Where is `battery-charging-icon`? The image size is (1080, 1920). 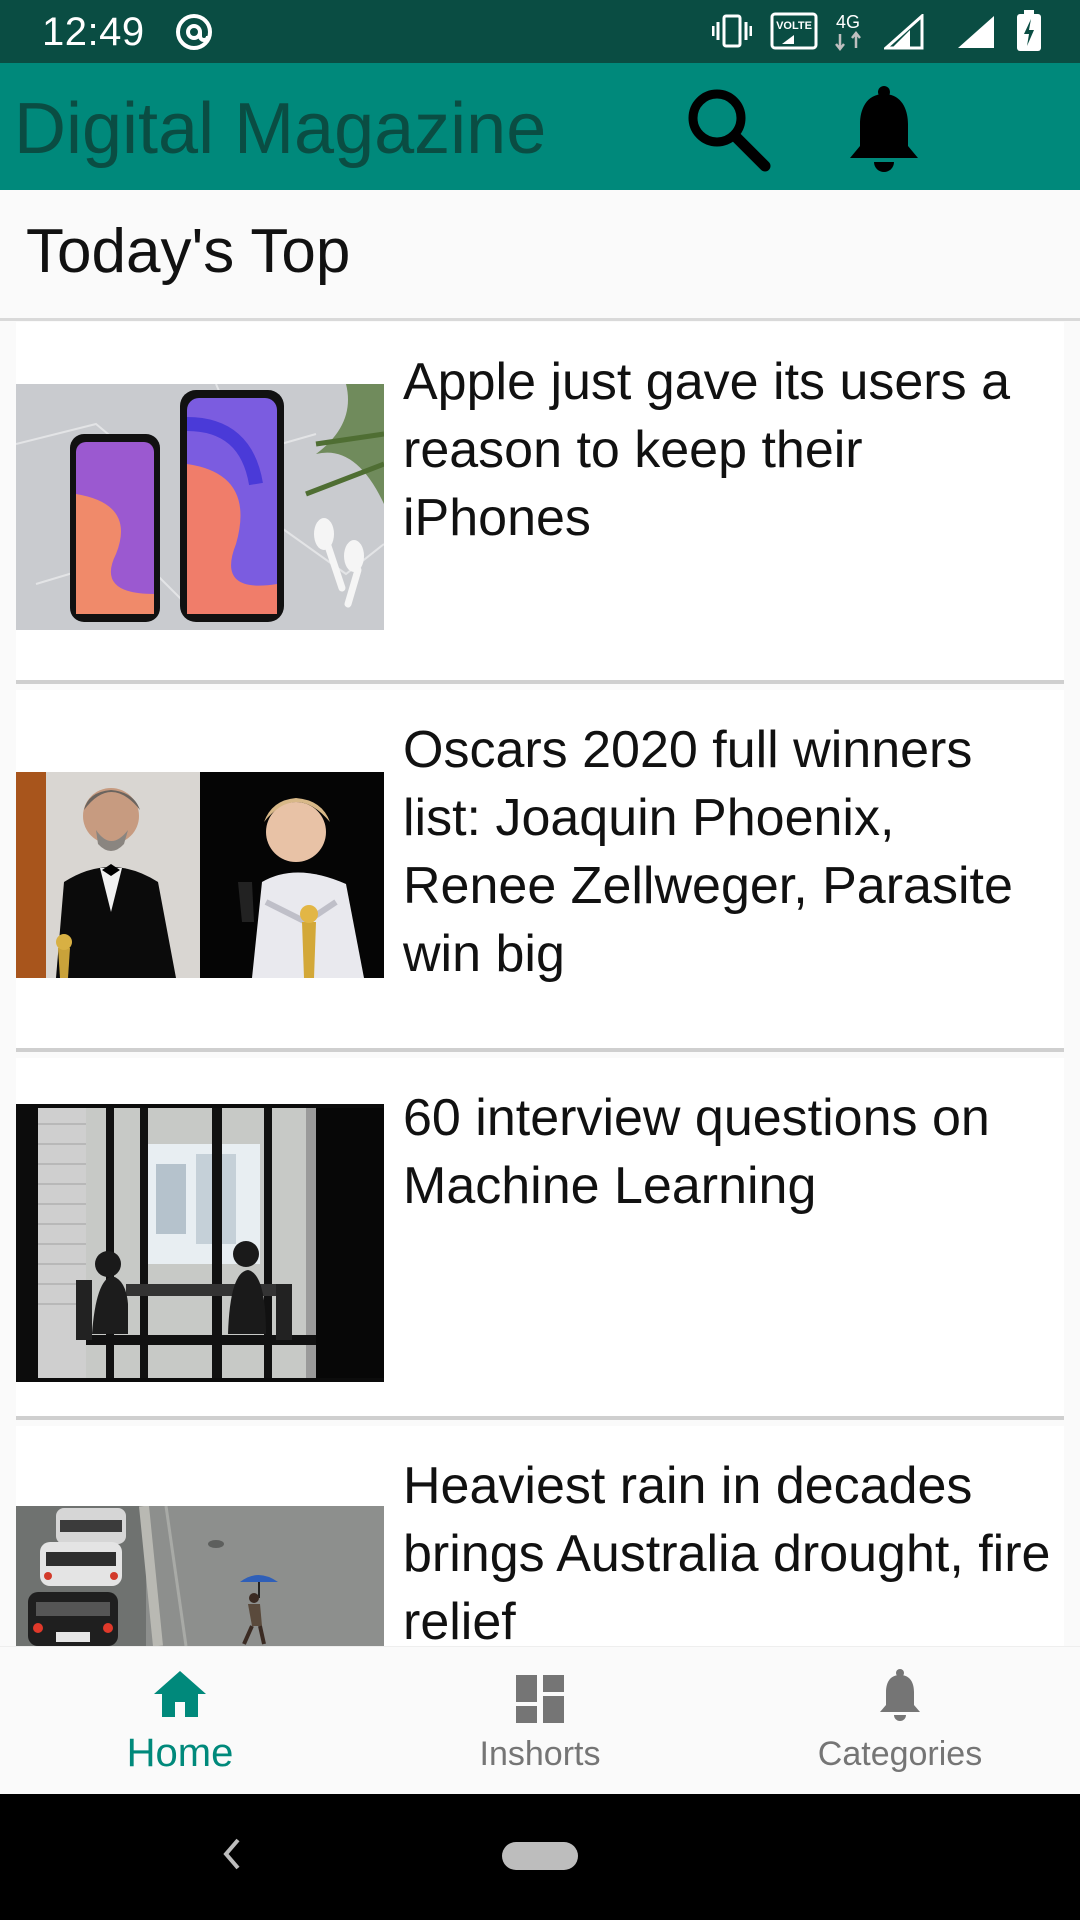 battery-charging-icon is located at coordinates (1029, 30).